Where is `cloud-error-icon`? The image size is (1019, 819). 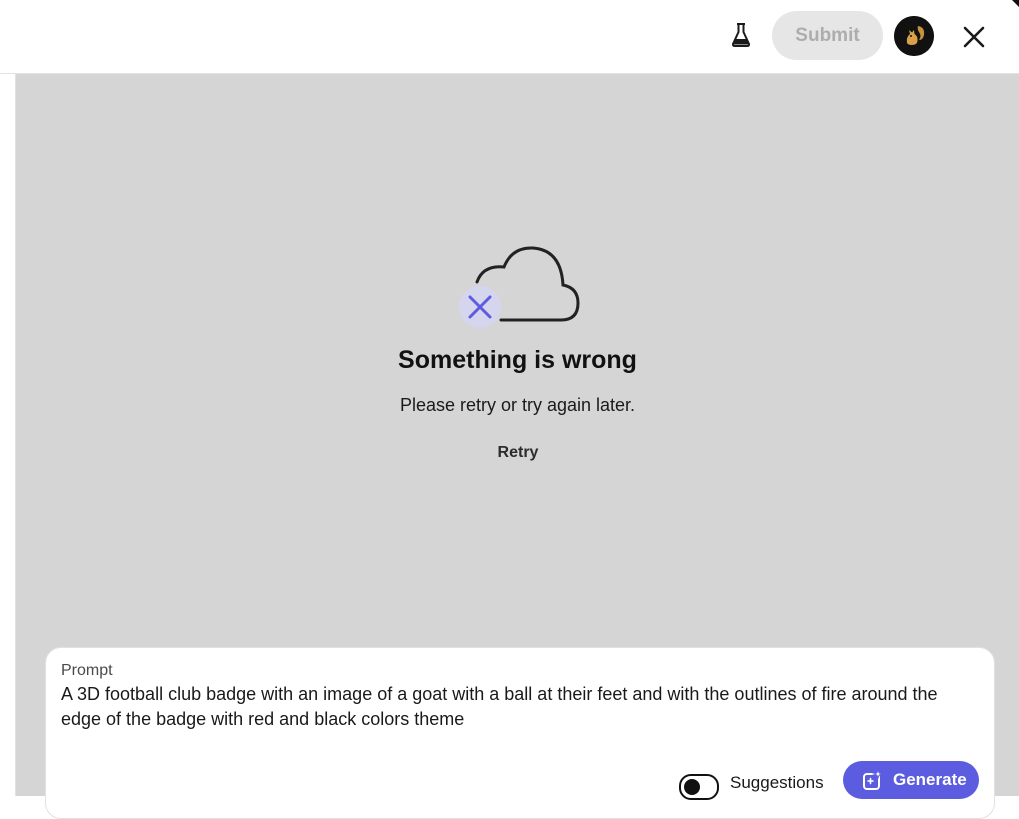
cloud-error-icon is located at coordinates (520, 289).